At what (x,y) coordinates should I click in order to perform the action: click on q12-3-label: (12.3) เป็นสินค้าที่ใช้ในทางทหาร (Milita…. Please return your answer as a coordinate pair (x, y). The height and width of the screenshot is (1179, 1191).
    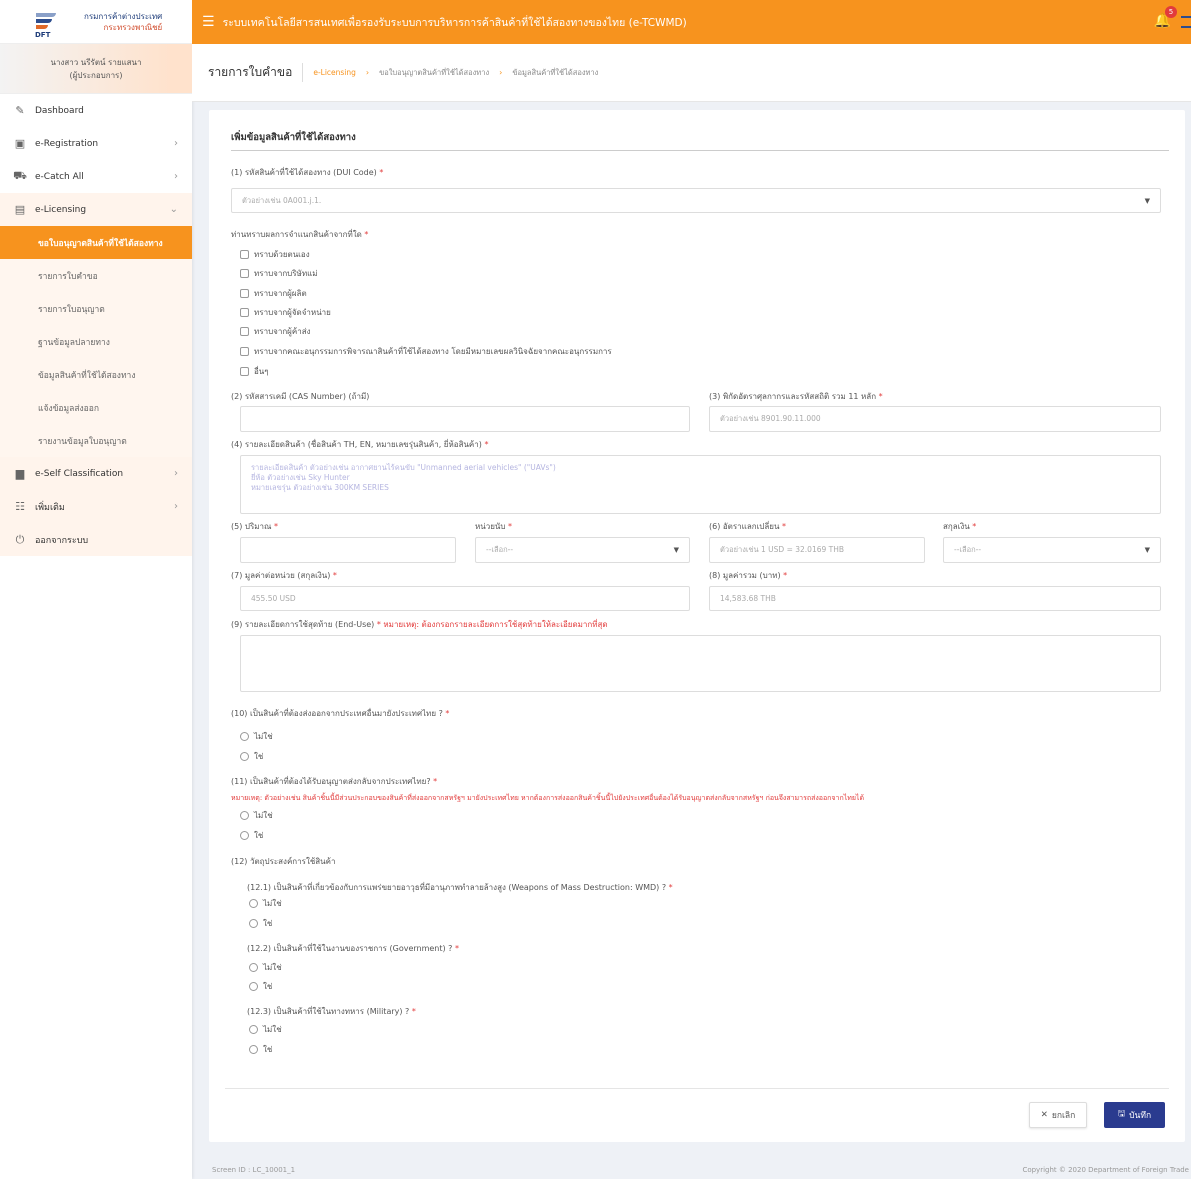
    Looking at the image, I should click on (331, 1011).